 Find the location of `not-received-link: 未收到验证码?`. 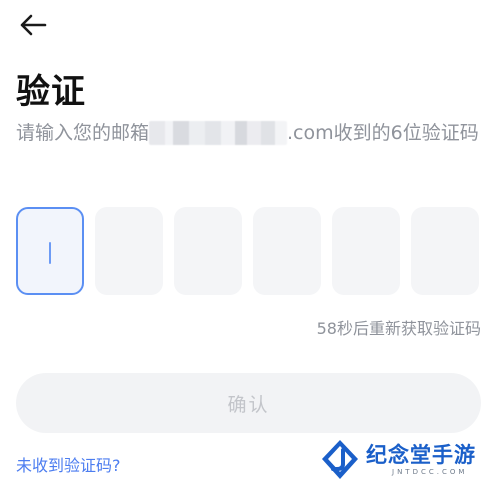

not-received-link: 未收到验证码? is located at coordinates (68, 466).